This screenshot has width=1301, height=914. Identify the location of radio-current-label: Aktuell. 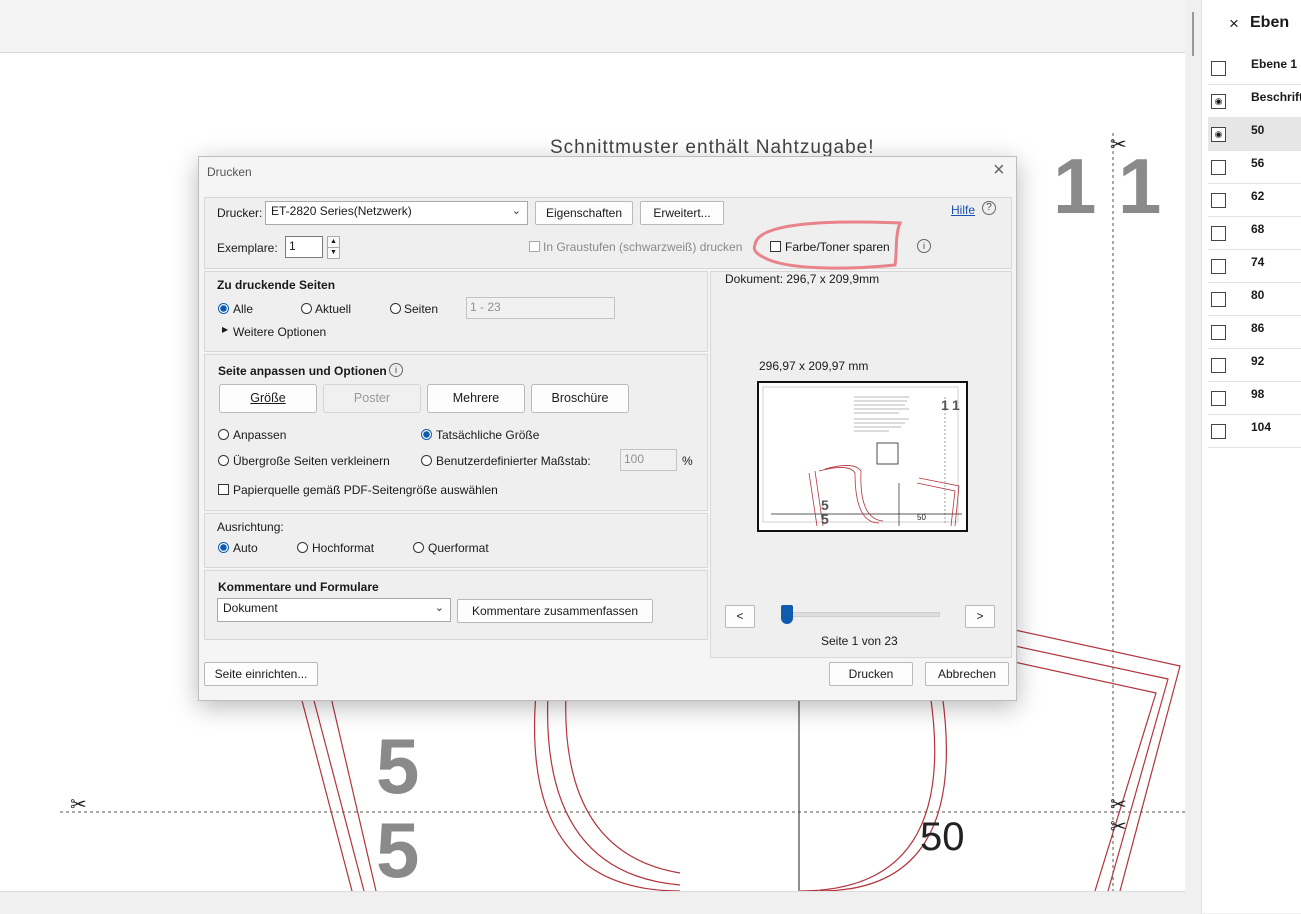
(333, 309).